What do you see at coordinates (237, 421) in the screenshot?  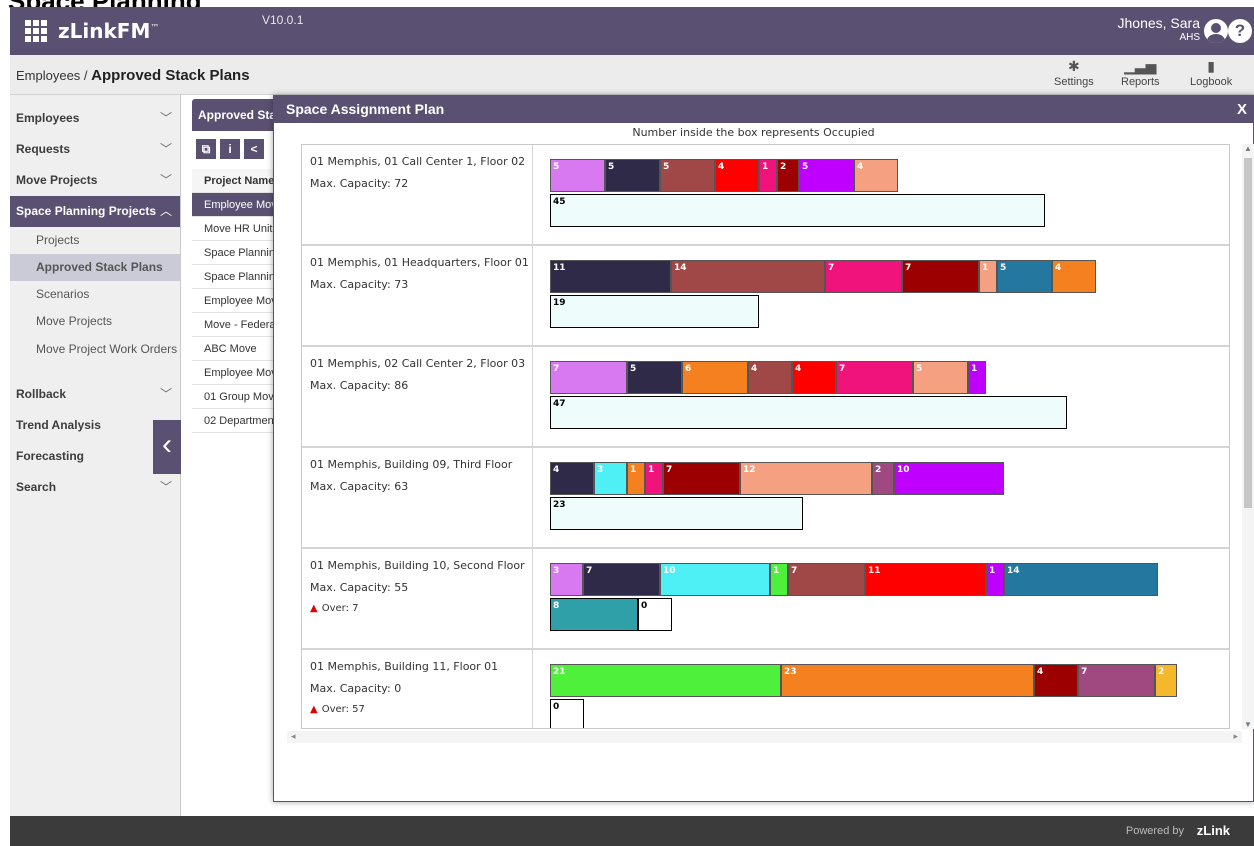 I see `table-row: 02 Department` at bounding box center [237, 421].